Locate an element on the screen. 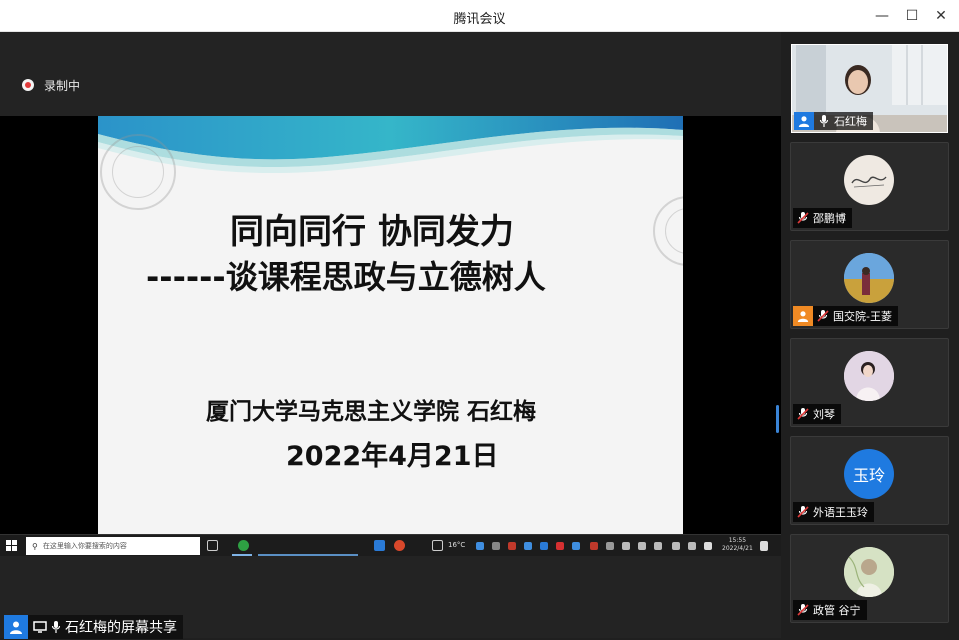  taskbar-clock: 15:55 2022/4/21 is located at coordinates (737, 545).